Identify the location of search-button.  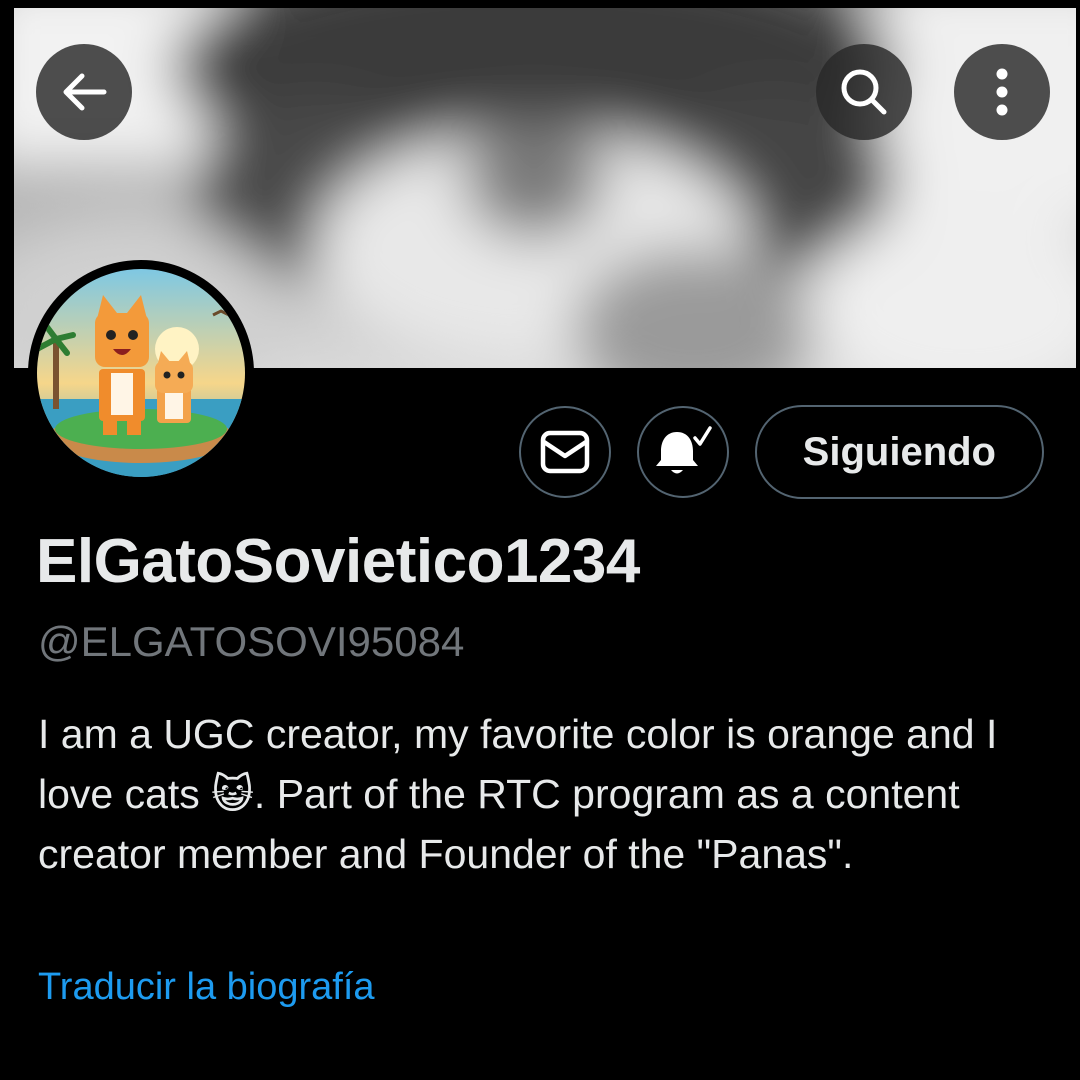
(864, 92).